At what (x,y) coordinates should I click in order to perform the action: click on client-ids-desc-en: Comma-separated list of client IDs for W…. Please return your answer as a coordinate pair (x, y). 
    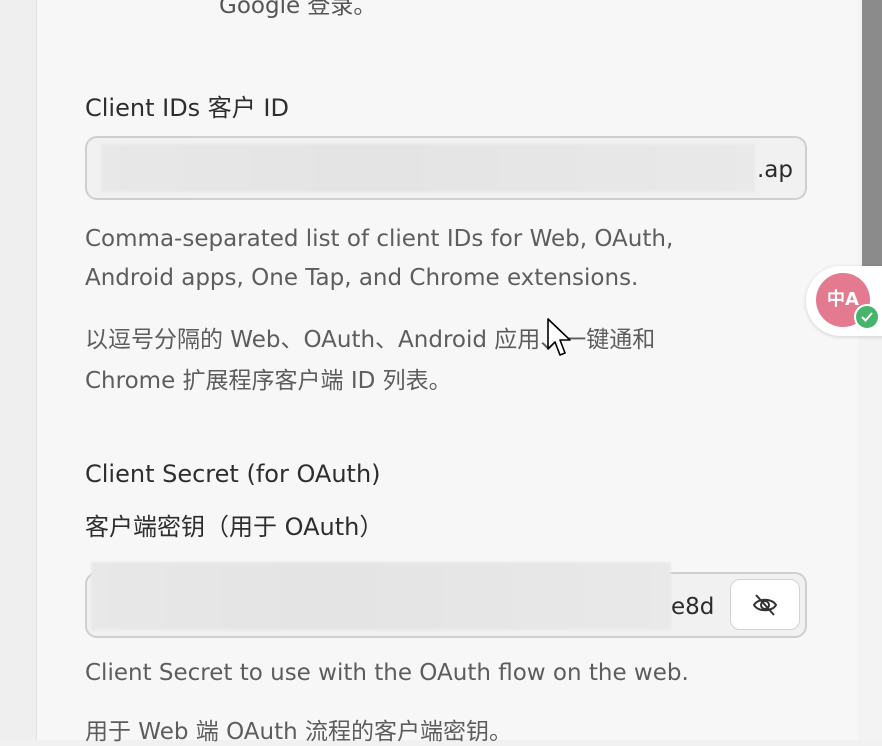
    Looking at the image, I should click on (379, 239).